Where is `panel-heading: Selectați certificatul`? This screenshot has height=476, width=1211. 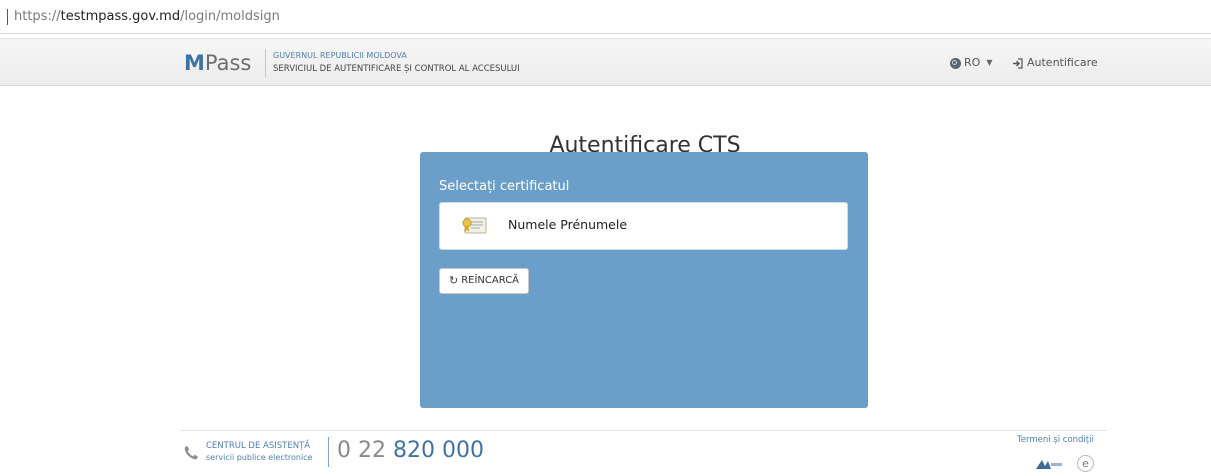
panel-heading: Selectați certificatul is located at coordinates (504, 186).